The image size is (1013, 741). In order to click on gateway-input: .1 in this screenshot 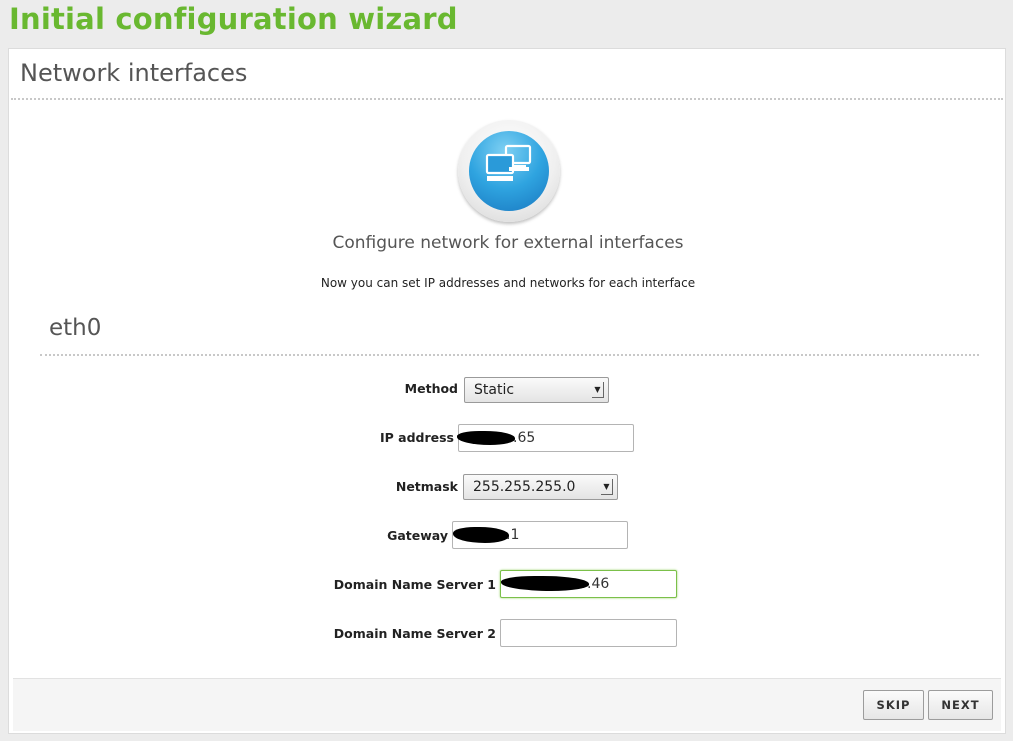, I will do `click(540, 535)`.